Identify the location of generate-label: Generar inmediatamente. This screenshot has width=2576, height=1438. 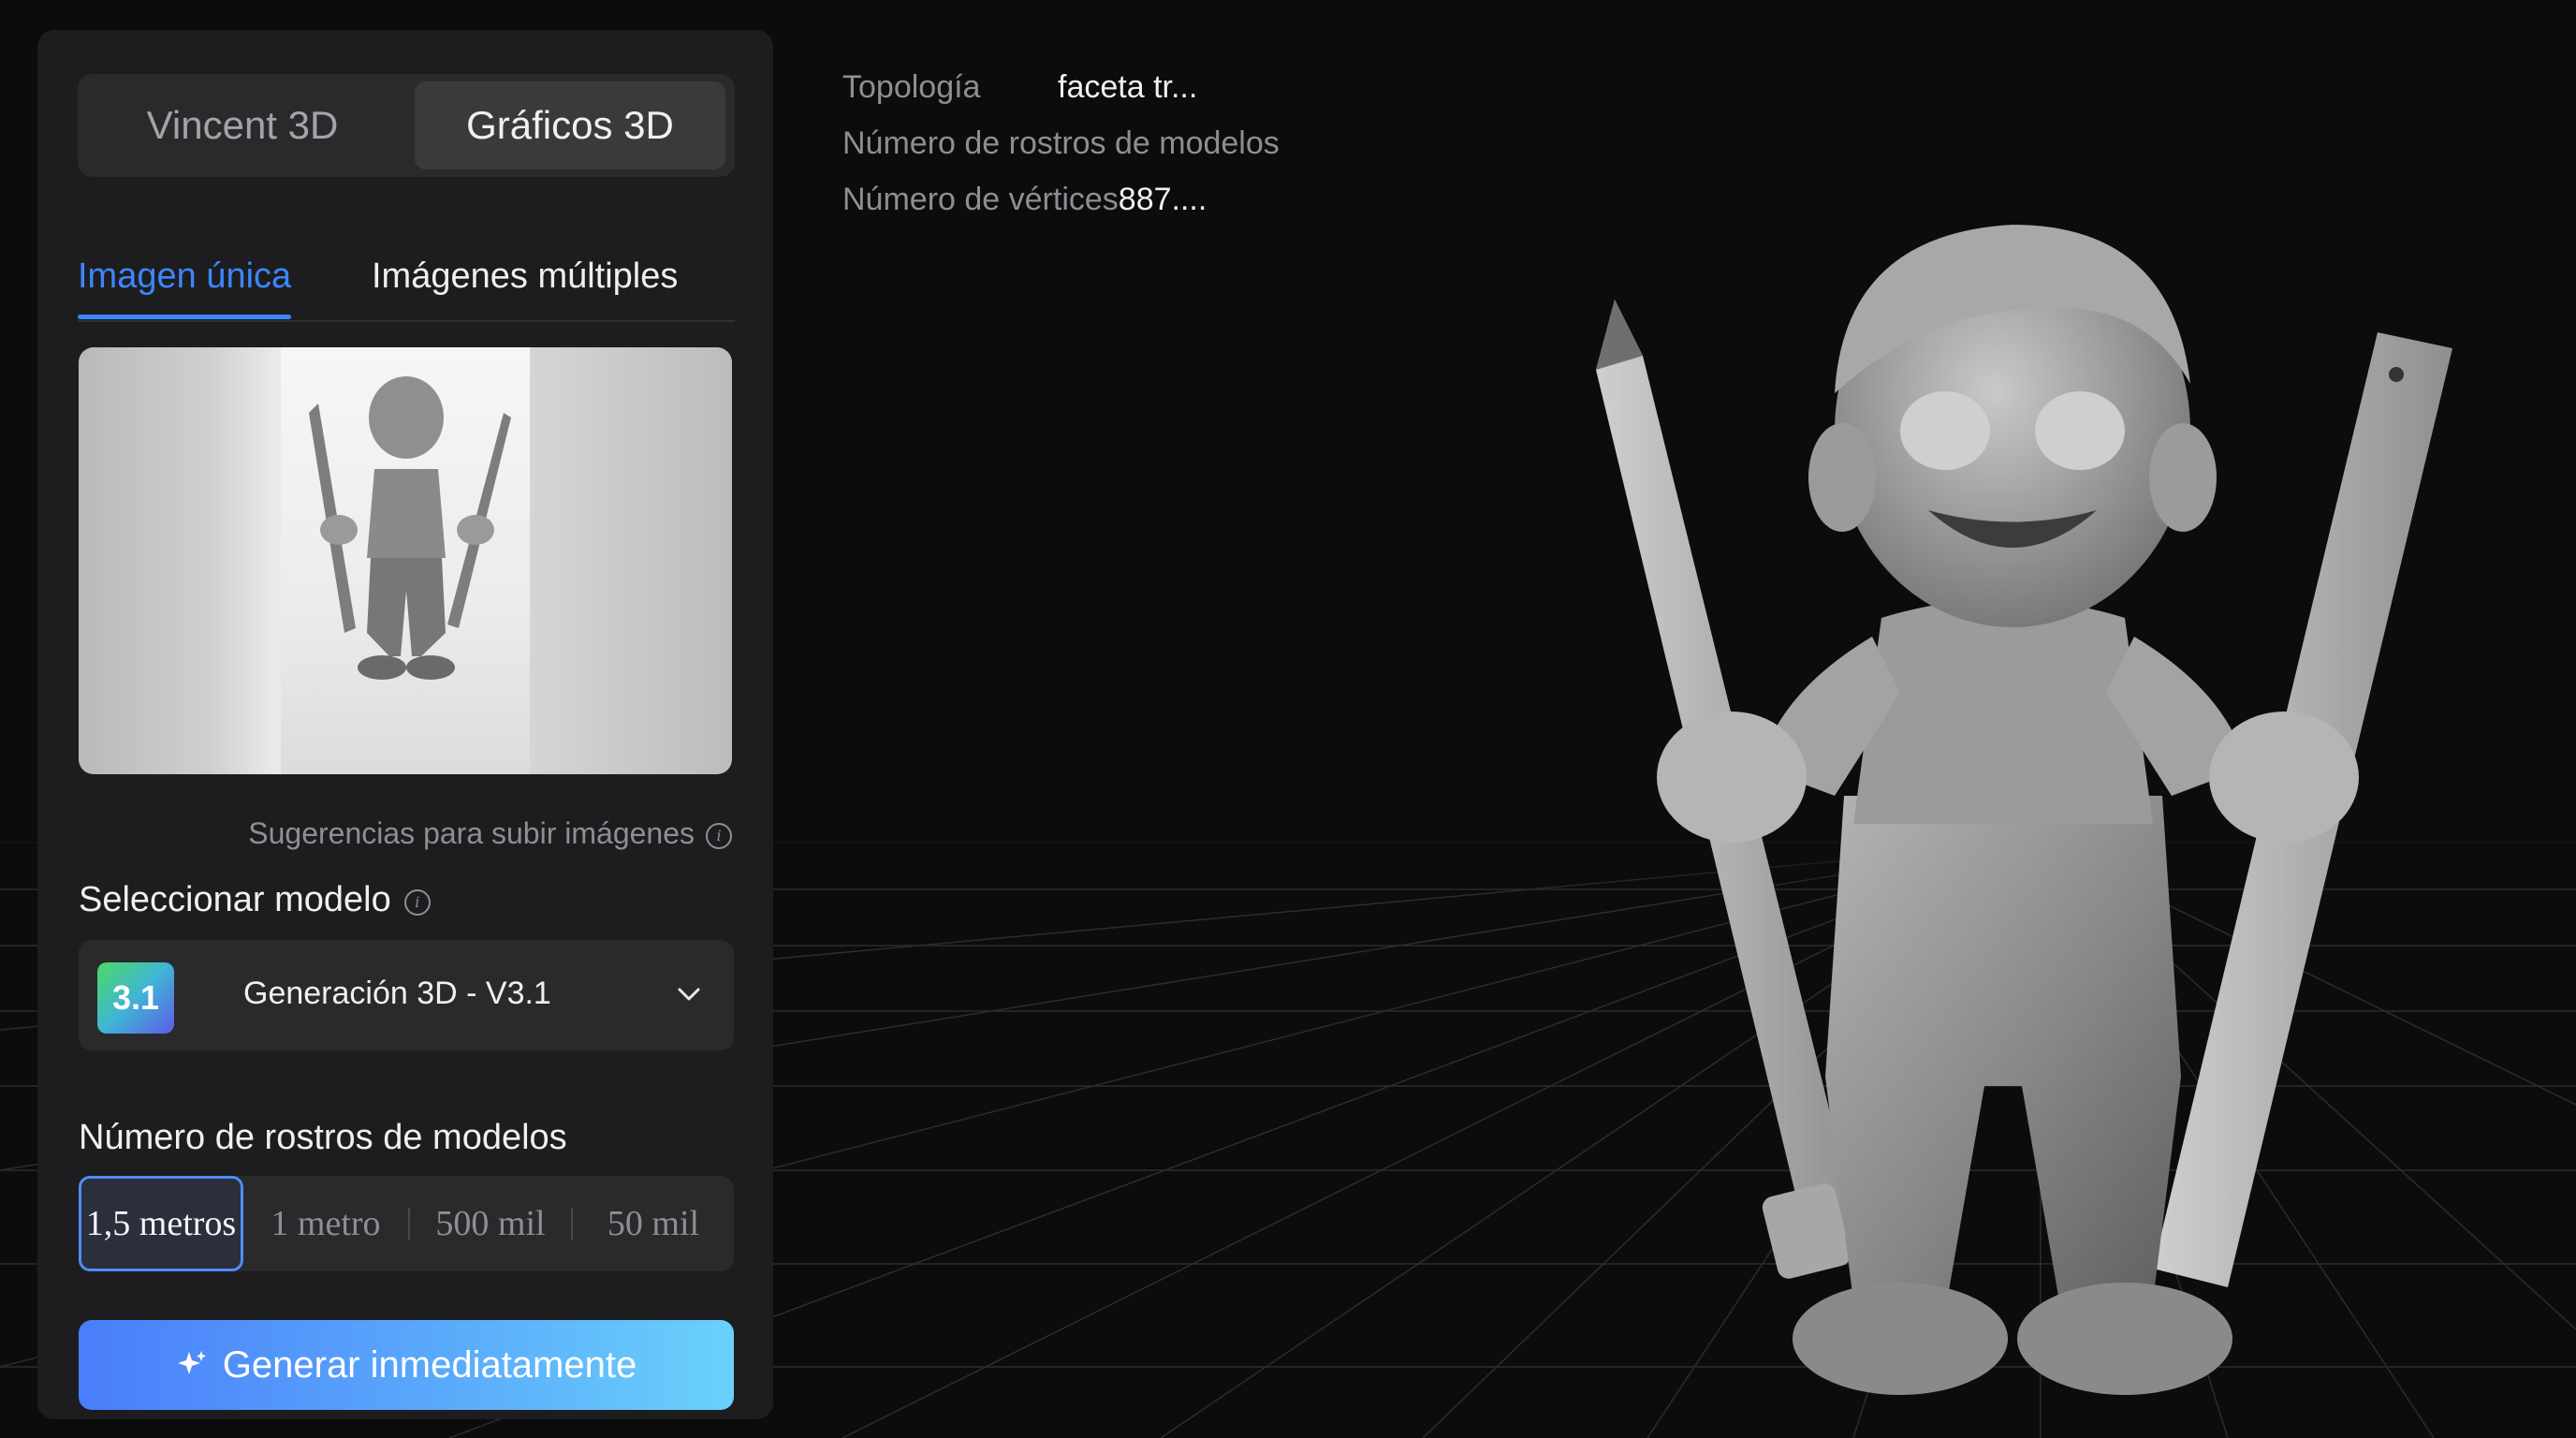
(429, 1364).